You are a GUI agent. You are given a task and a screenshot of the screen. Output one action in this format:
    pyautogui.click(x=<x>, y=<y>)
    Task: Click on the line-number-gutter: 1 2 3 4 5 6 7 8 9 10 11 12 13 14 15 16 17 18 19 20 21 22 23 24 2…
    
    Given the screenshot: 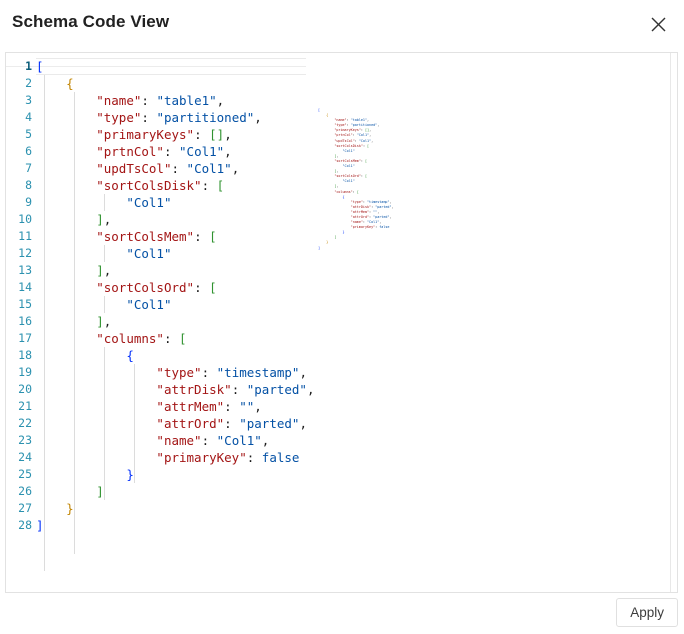 What is the action you would take?
    pyautogui.click(x=19, y=296)
    